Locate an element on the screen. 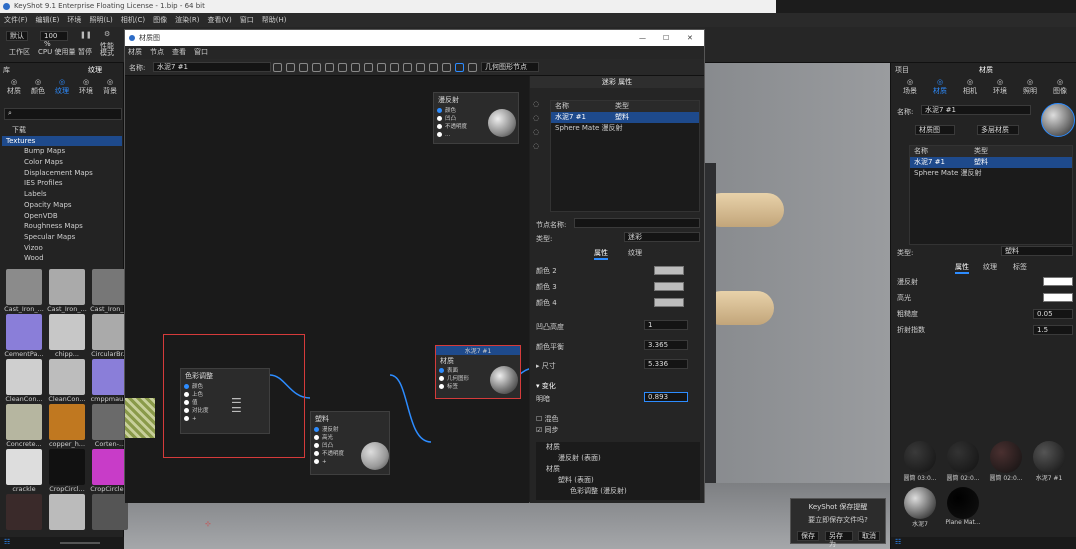  menu-item: 相机(C) is located at coordinates (133, 20).